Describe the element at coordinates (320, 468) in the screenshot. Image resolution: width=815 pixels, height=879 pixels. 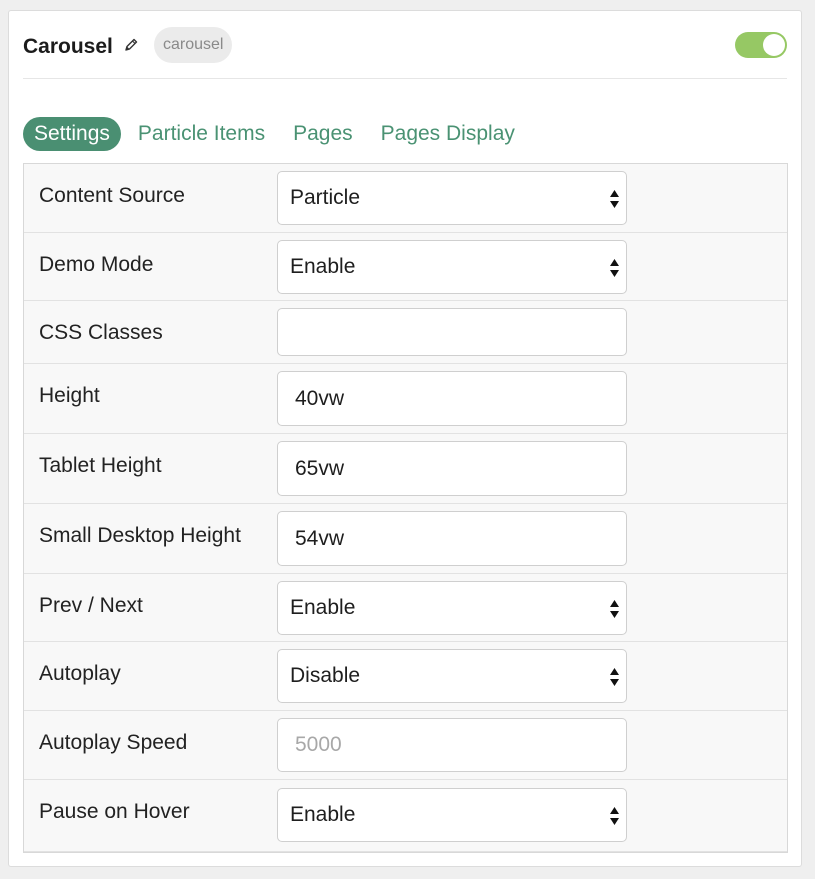
I see `input-value: 65vw` at that location.